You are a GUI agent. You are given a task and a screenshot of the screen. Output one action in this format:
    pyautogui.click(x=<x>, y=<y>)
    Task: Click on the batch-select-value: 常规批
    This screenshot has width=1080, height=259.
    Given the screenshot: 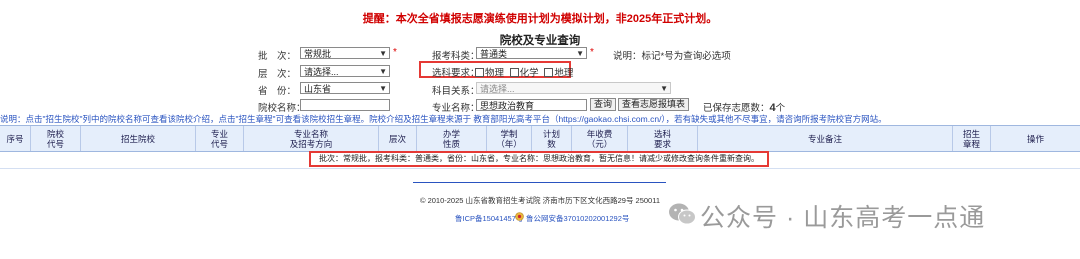 What is the action you would take?
    pyautogui.click(x=318, y=54)
    